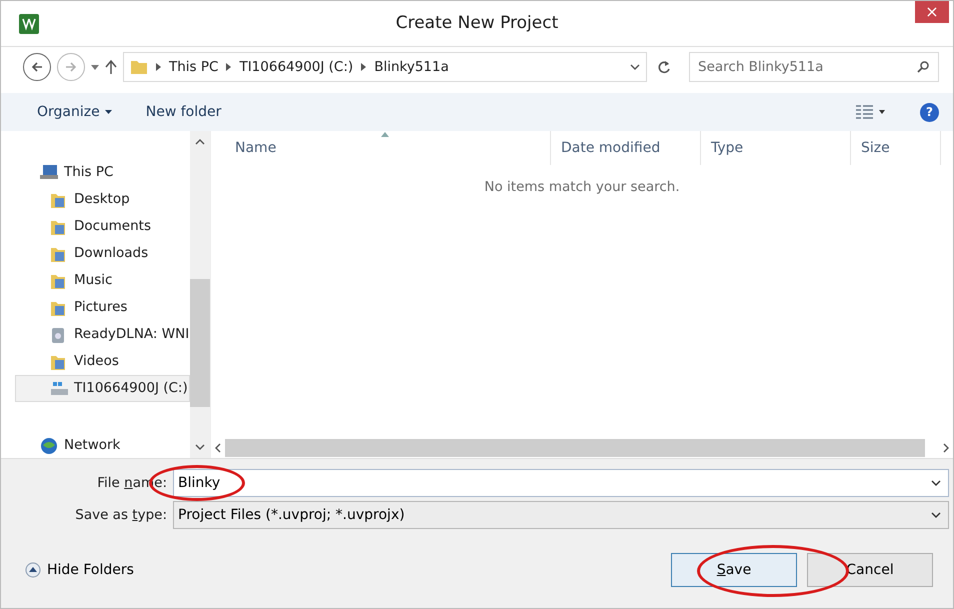  Describe the element at coordinates (111, 67) in the screenshot. I see `up-arrow-icon` at that location.